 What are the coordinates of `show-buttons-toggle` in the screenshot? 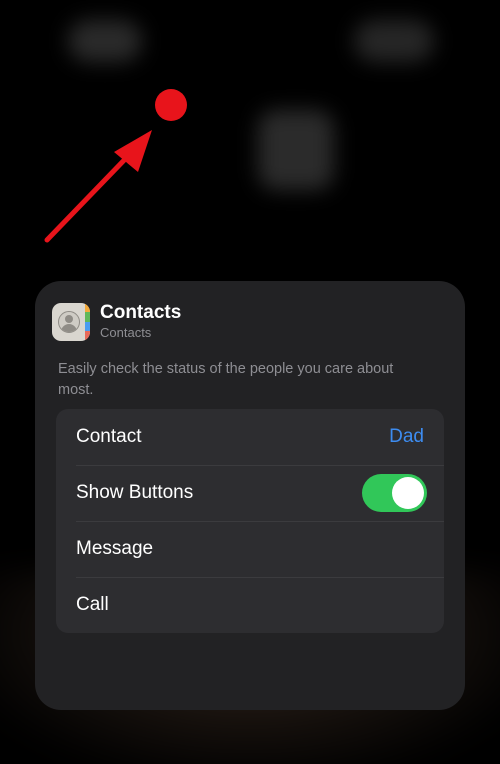 It's located at (394, 493).